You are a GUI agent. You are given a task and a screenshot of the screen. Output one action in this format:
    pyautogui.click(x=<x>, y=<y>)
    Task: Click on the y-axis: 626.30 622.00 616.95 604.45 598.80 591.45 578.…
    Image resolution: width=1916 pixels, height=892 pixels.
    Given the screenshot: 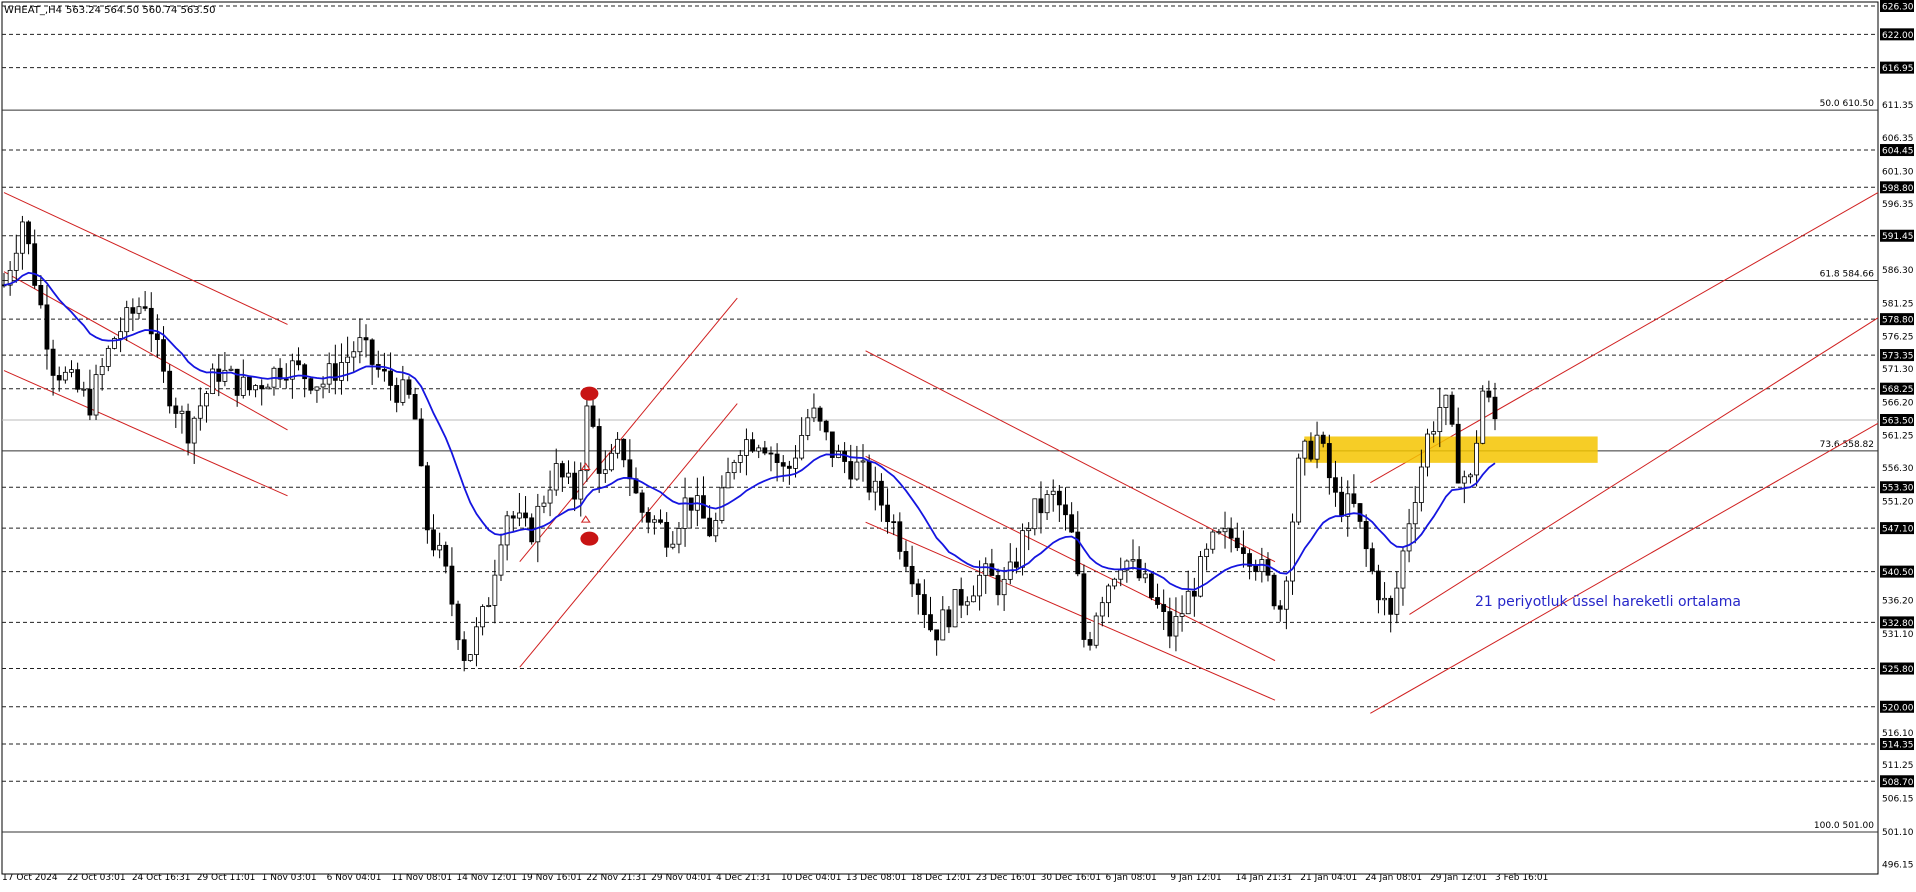 What is the action you would take?
    pyautogui.click(x=1897, y=435)
    